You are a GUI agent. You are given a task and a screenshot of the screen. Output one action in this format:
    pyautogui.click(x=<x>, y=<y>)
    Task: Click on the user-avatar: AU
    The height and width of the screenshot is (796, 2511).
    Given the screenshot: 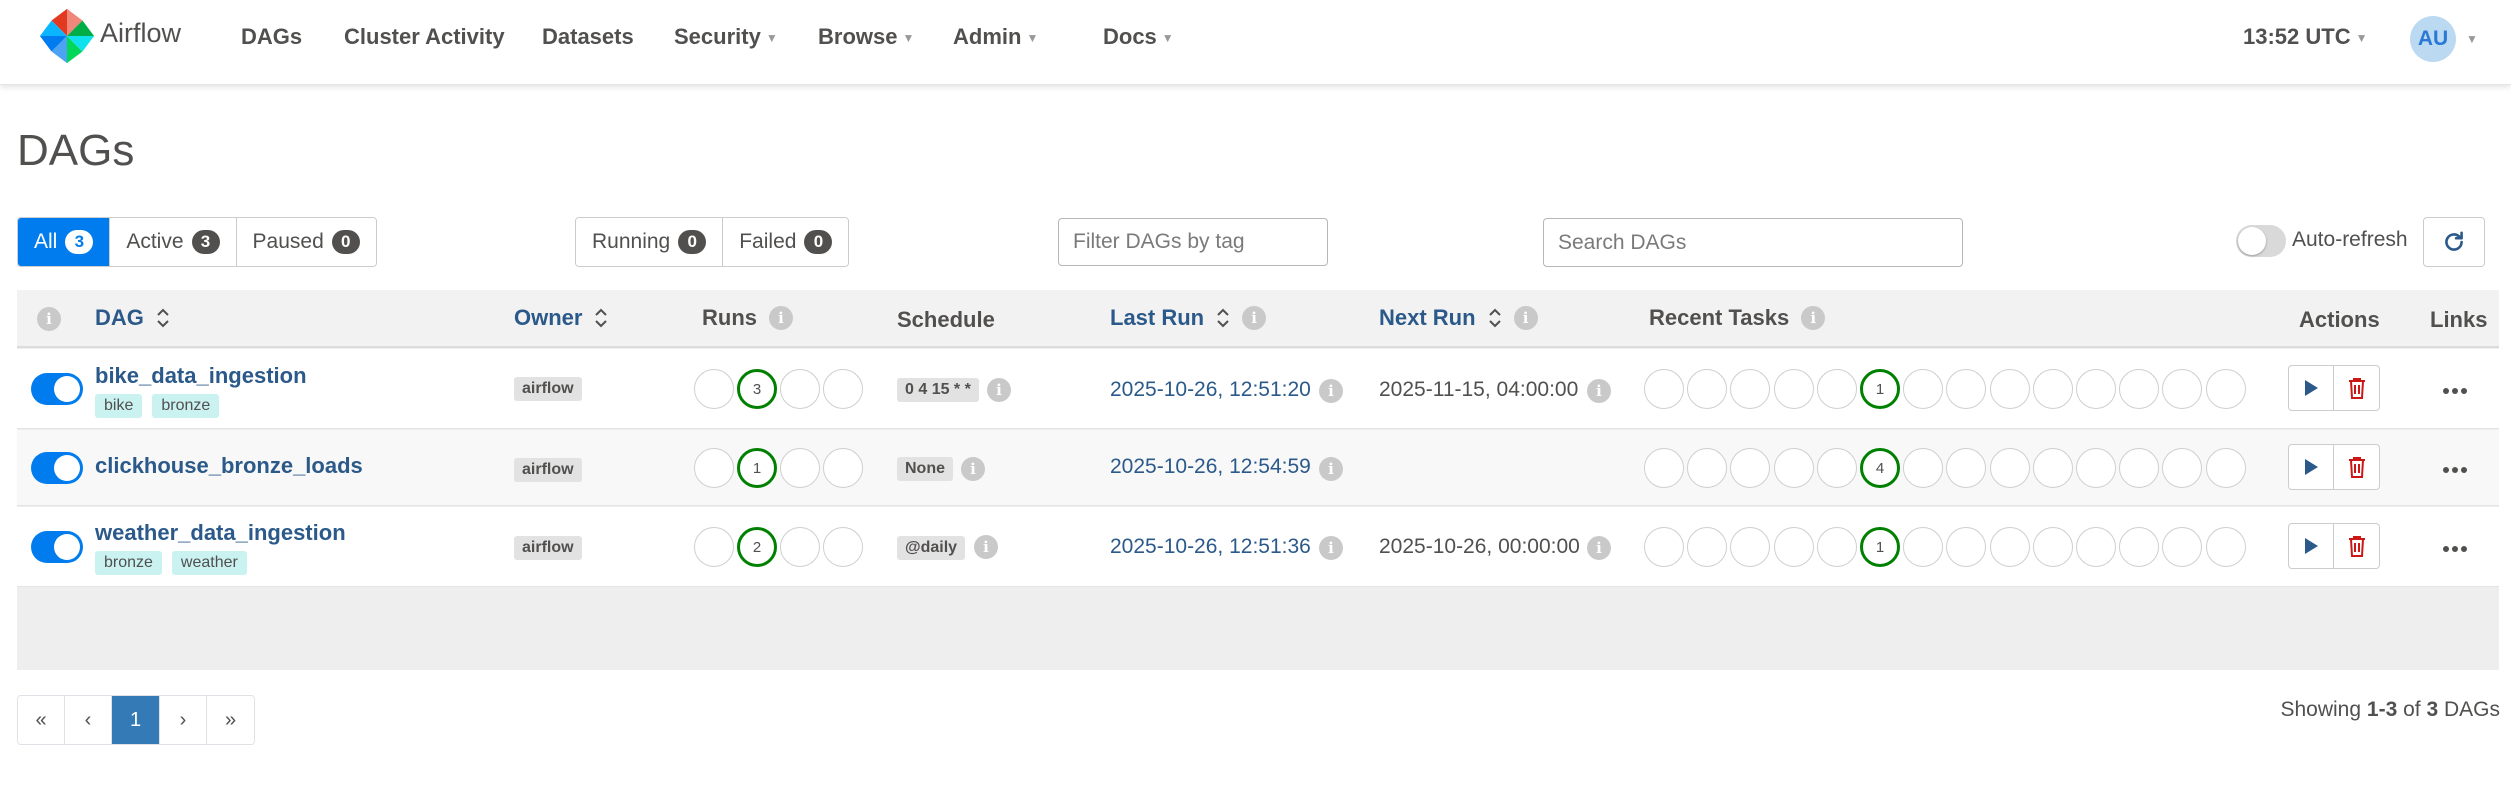 What is the action you would take?
    pyautogui.click(x=2433, y=39)
    